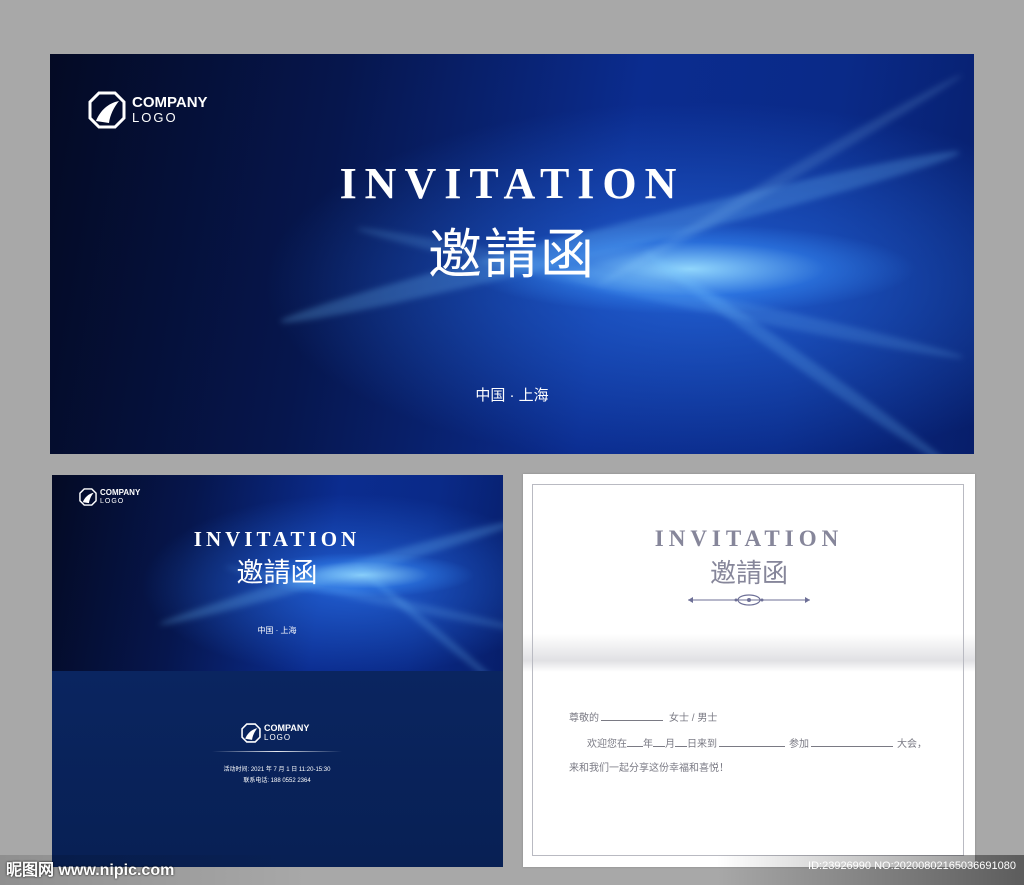 The image size is (1024, 885). I want to click on line2-text-e: 参加, so click(799, 744).